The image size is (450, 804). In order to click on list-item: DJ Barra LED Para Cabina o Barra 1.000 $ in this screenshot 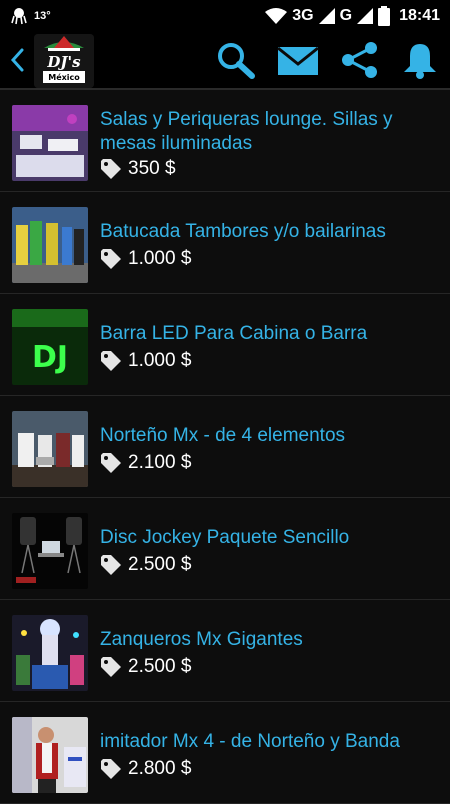, I will do `click(225, 345)`.